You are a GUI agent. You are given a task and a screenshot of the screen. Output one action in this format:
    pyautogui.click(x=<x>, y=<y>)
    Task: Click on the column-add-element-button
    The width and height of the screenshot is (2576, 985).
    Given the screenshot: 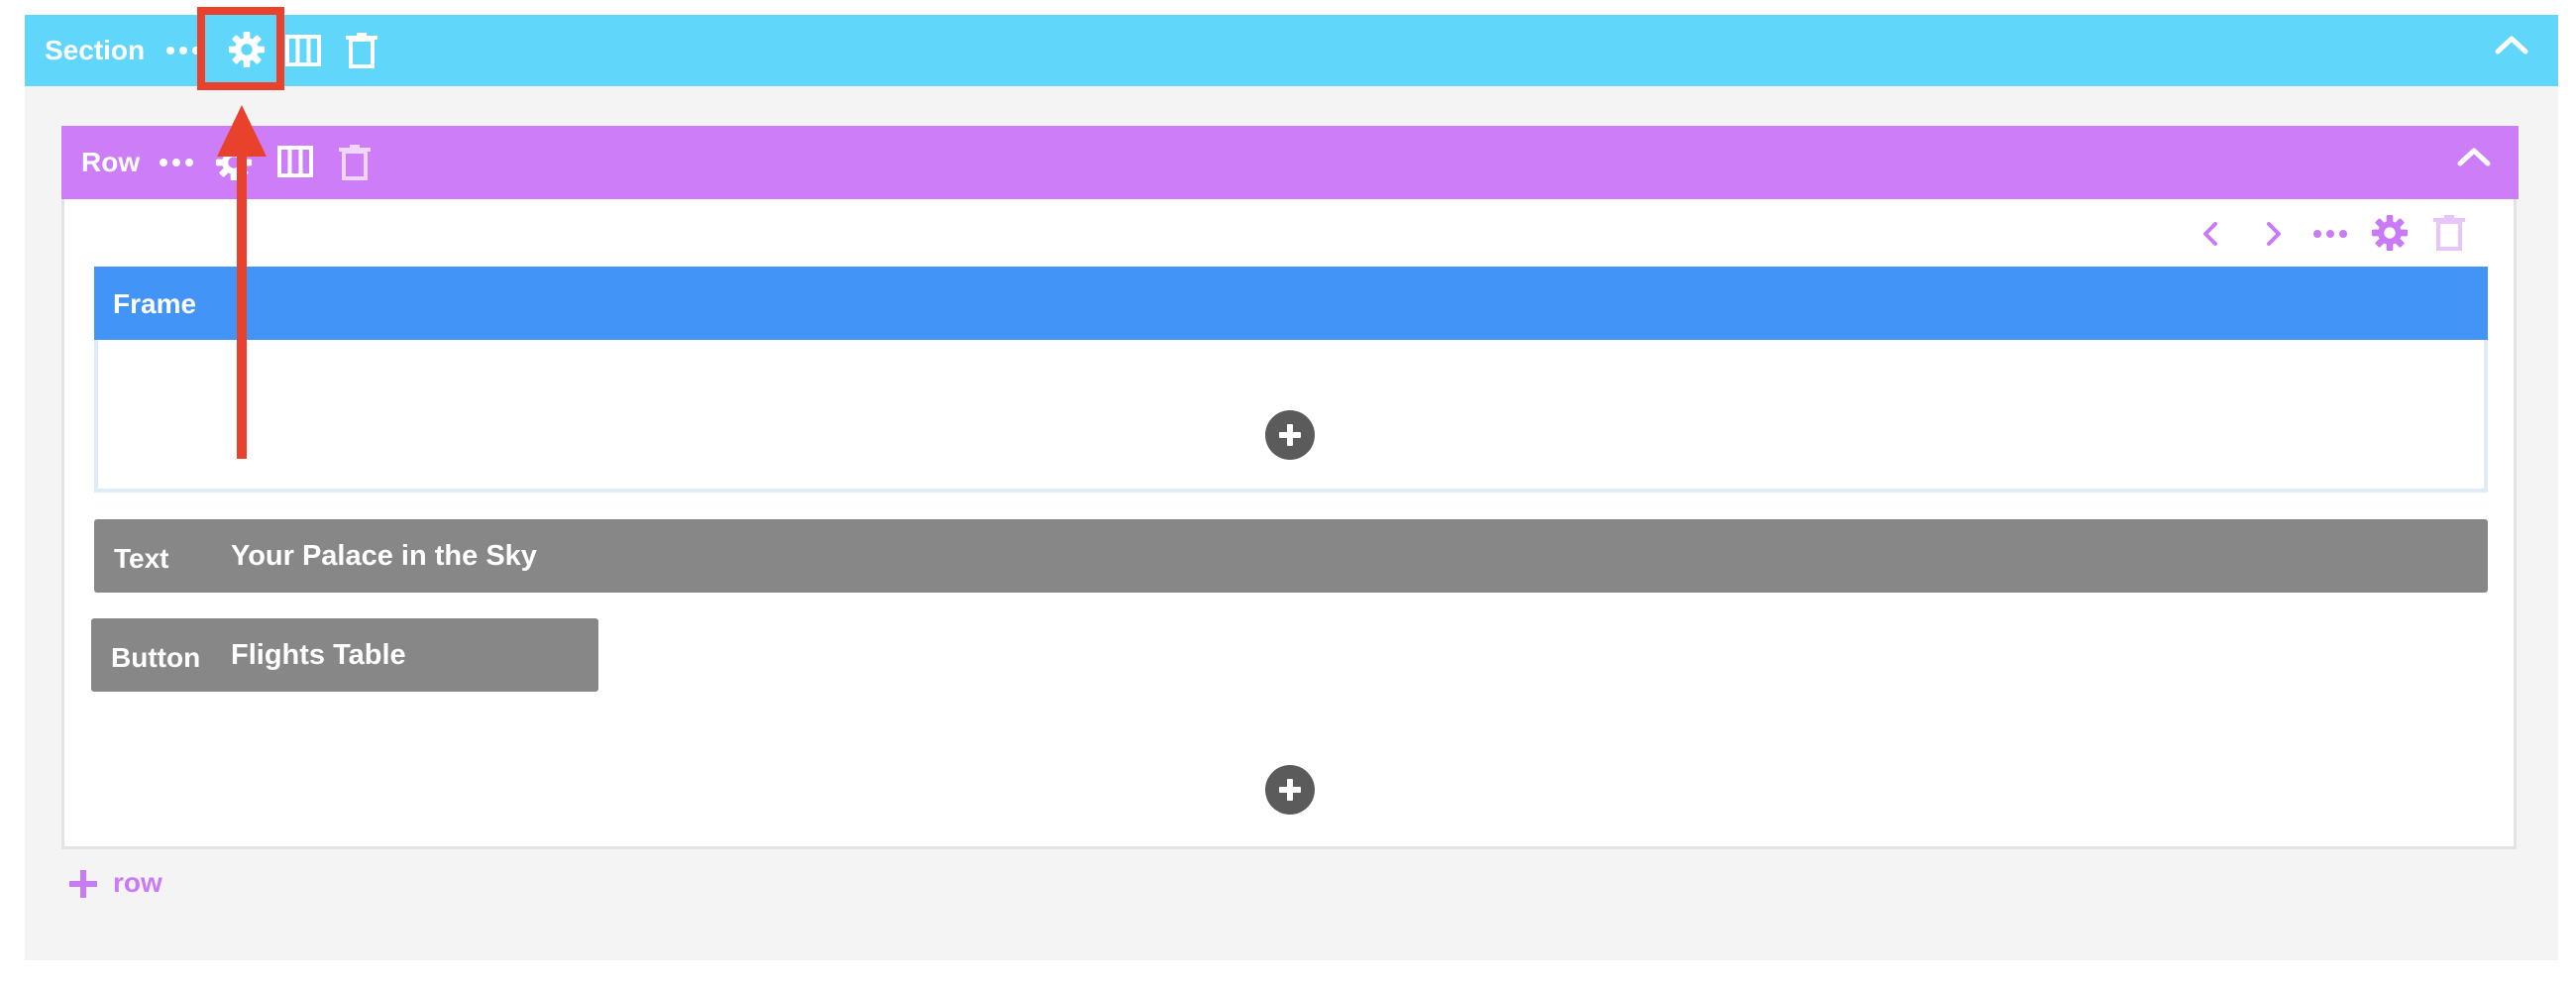 What is the action you would take?
    pyautogui.click(x=1290, y=790)
    